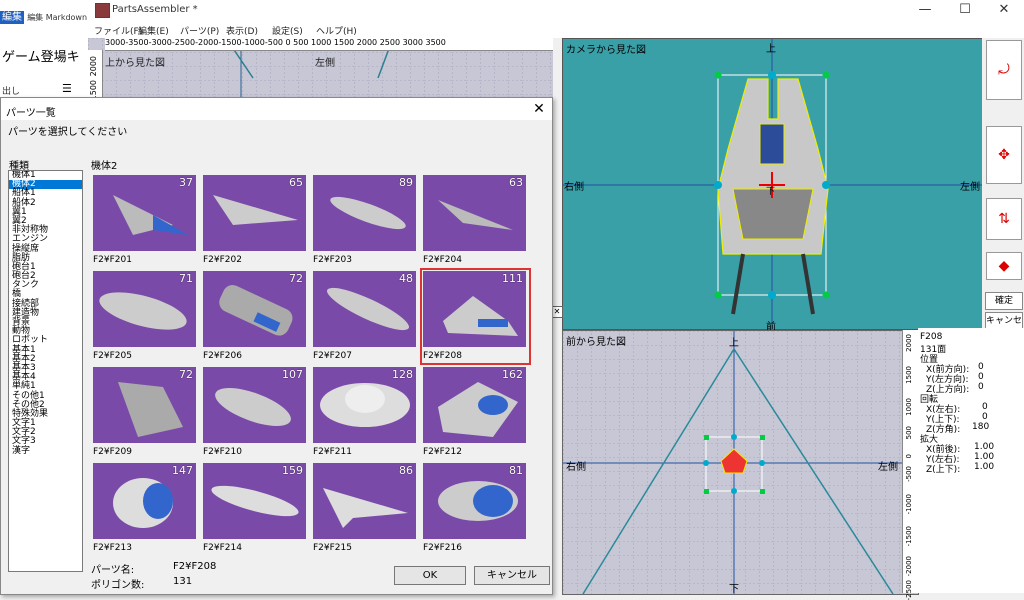 This screenshot has width=1024, height=600. Describe the element at coordinates (155, 9) in the screenshot. I see `window-title: PartsAssembler *` at that location.